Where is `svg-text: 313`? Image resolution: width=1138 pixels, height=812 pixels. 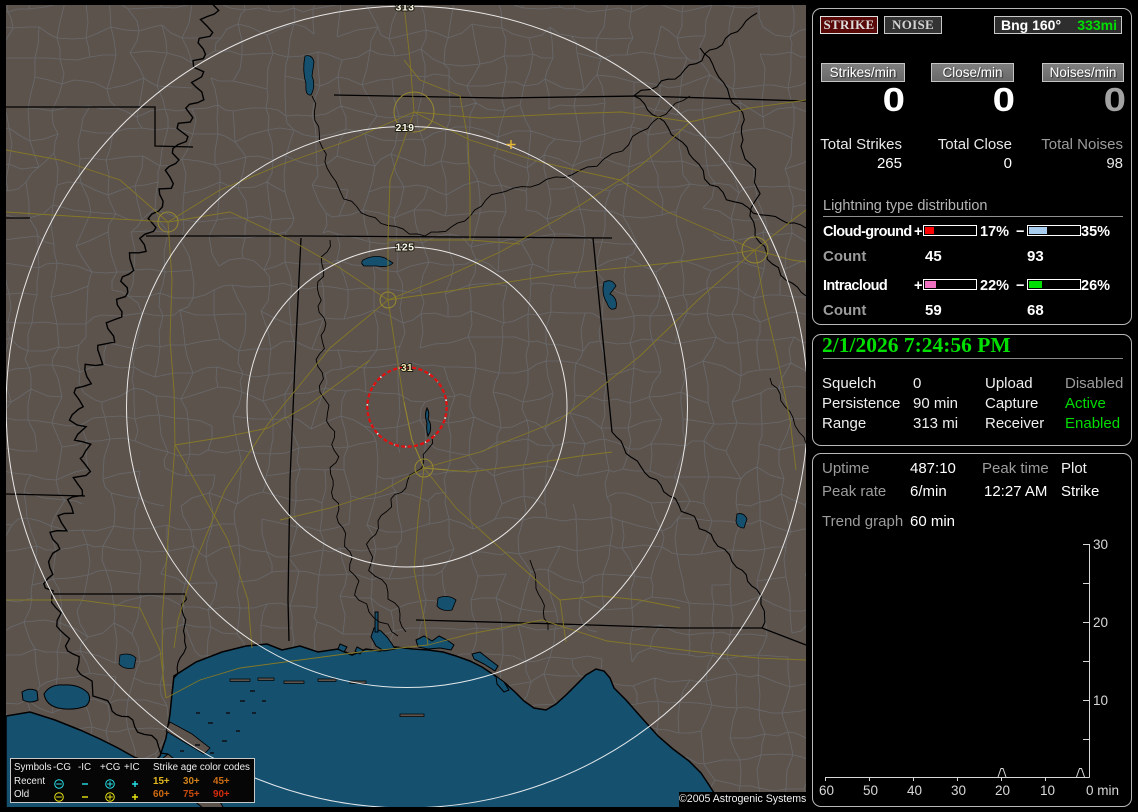 svg-text: 313 is located at coordinates (404, 9).